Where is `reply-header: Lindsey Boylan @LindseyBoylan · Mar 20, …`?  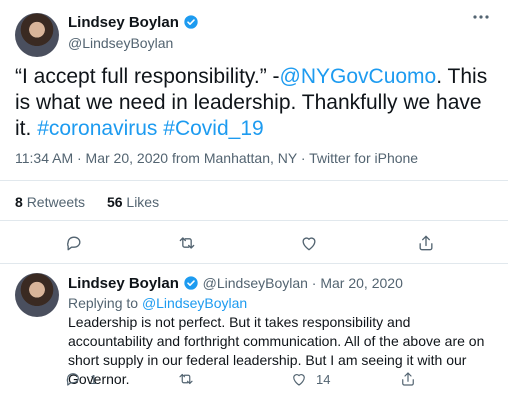
reply-header: Lindsey Boylan @LindseyBoylan · Mar 20, … is located at coordinates (235, 283).